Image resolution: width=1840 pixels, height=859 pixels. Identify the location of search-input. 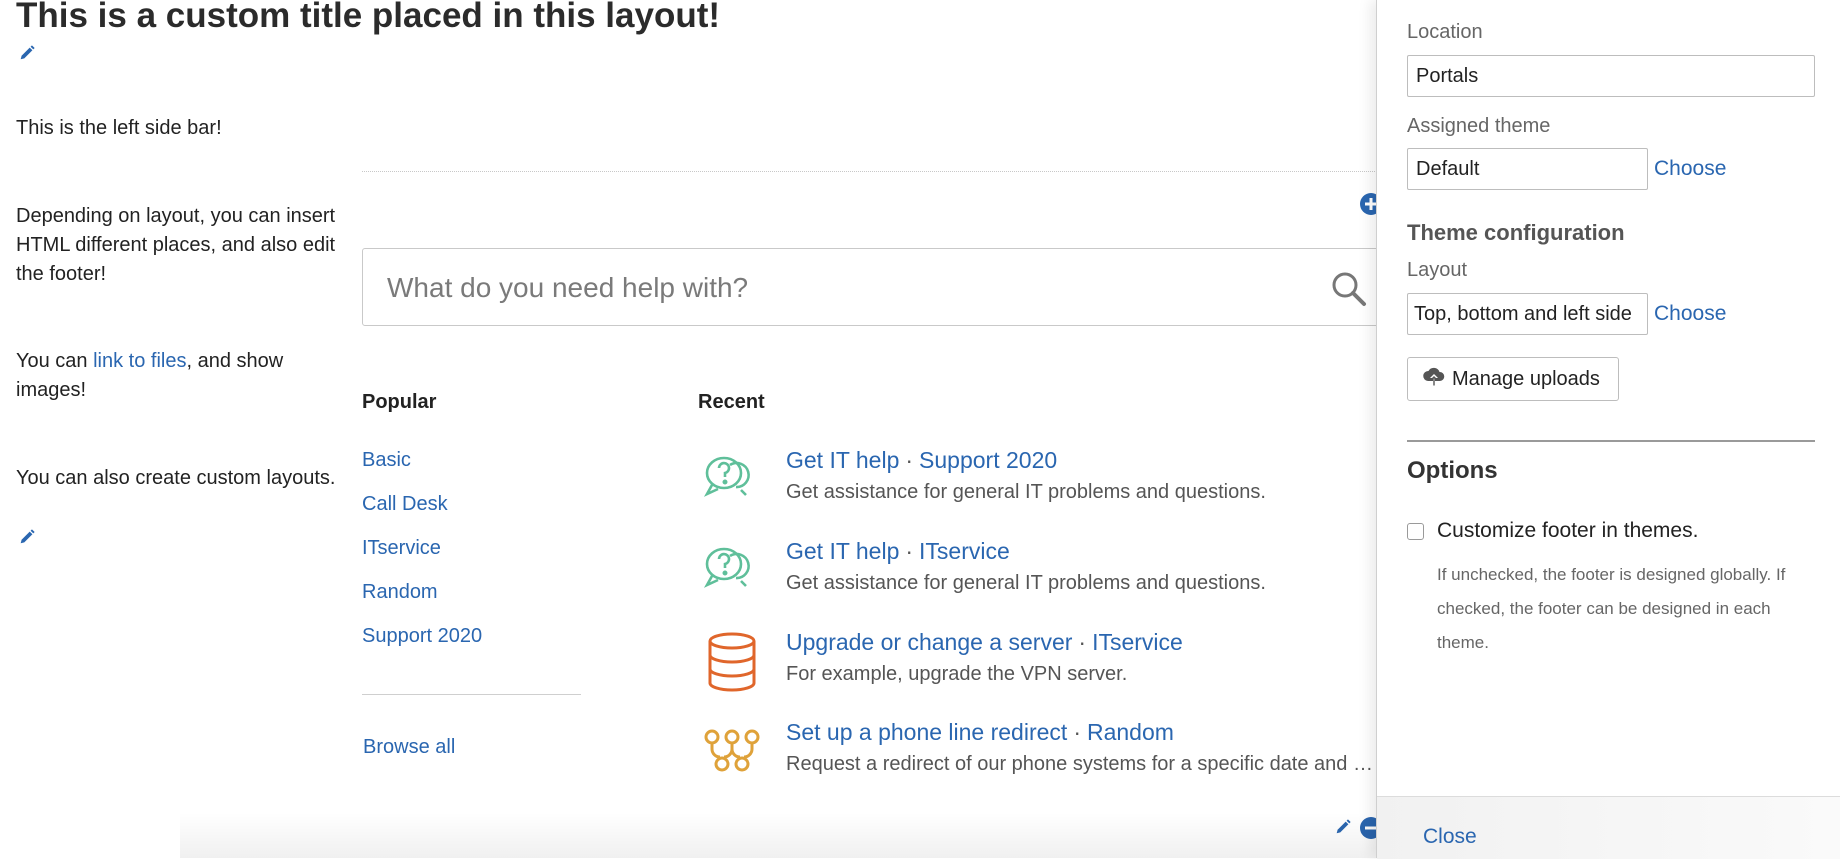
(827, 288).